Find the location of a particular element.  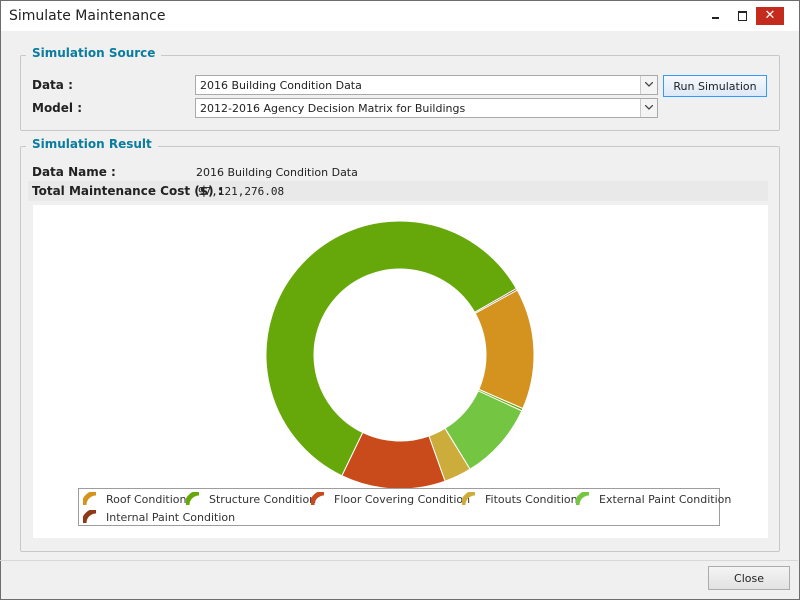

maximize-button is located at coordinates (743, 16).